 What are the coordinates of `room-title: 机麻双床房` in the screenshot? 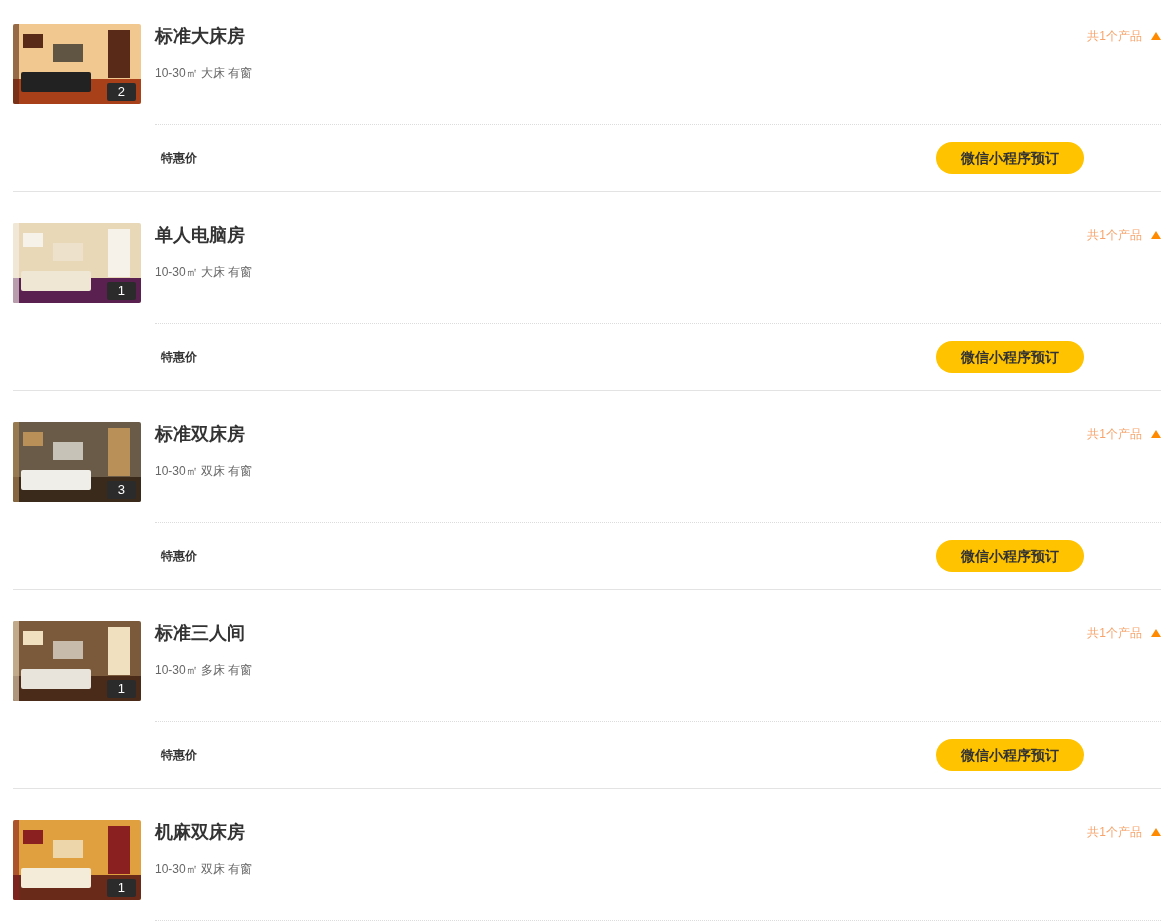 It's located at (200, 832).